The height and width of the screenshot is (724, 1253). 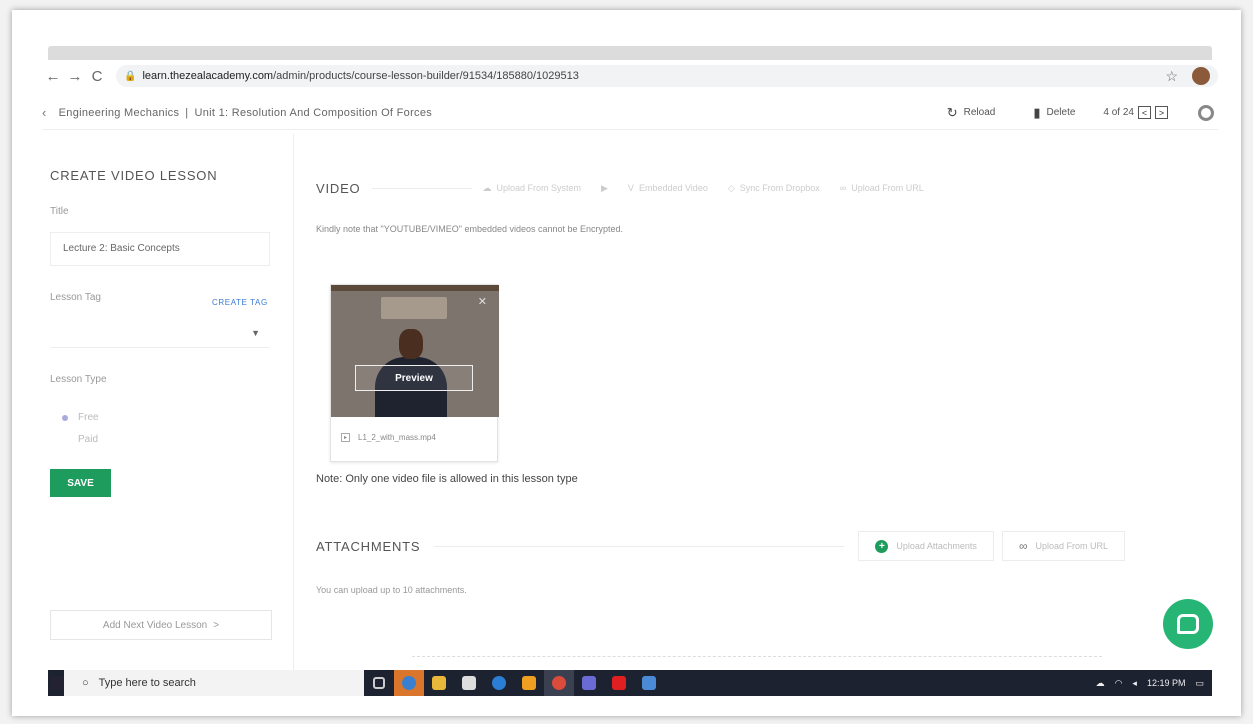 I want to click on trash-icon: ▮, so click(x=1037, y=112).